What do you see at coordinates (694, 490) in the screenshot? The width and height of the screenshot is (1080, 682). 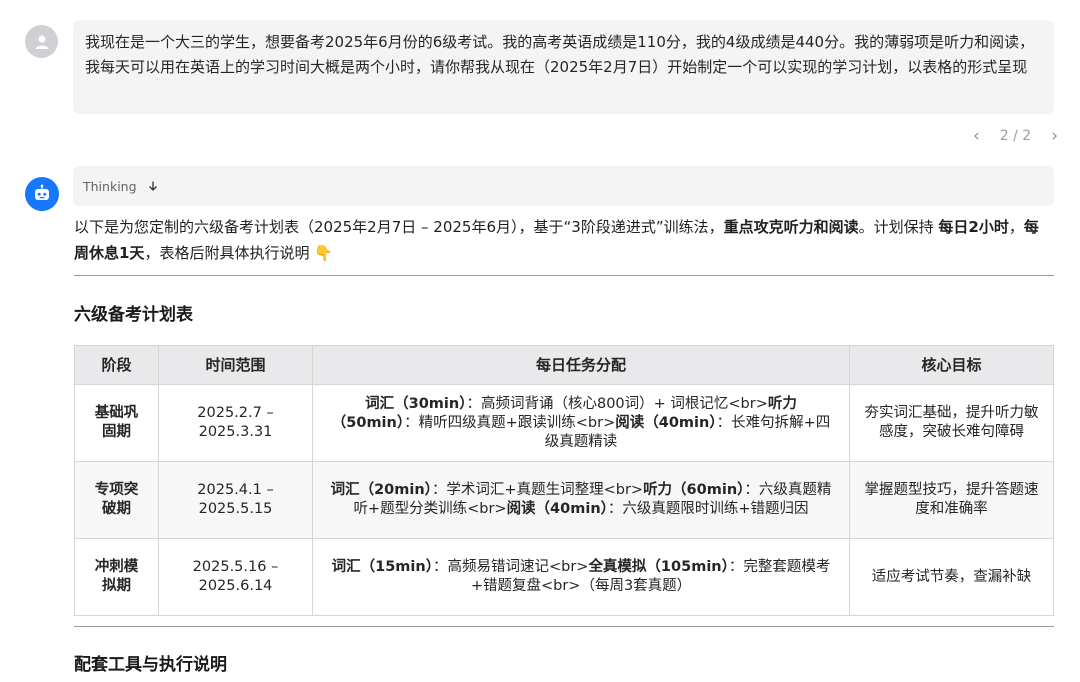 I see `task-label: 听力（60min）` at bounding box center [694, 490].